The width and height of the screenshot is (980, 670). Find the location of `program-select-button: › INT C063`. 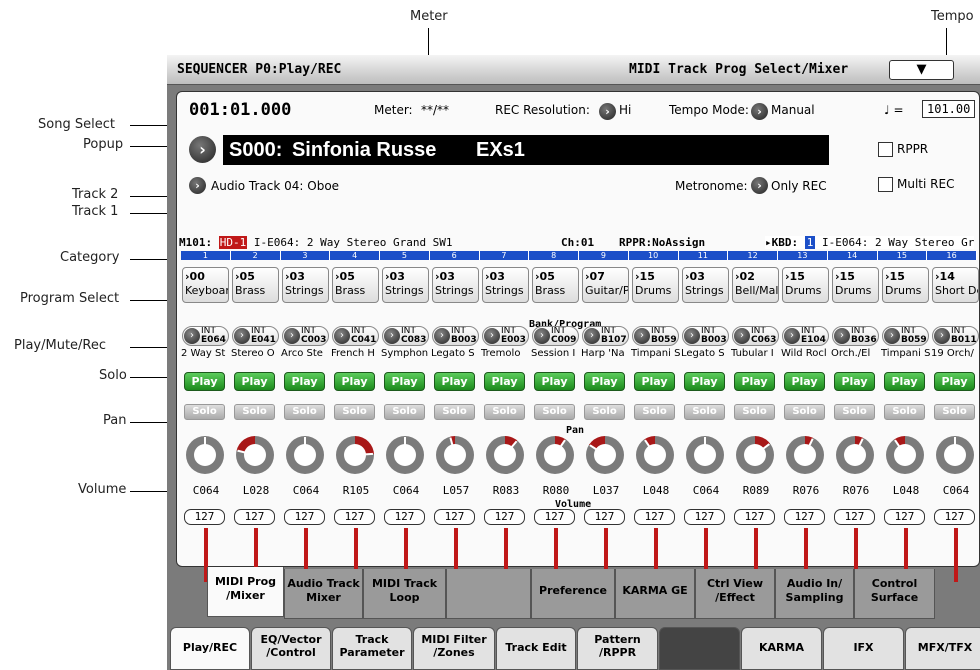

program-select-button: › INT C063 is located at coordinates (755, 336).